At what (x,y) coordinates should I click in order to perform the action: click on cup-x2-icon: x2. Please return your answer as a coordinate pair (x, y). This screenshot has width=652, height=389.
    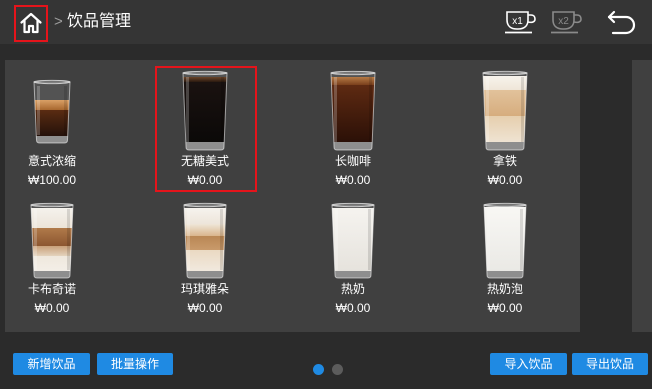
    Looking at the image, I should click on (566, 22).